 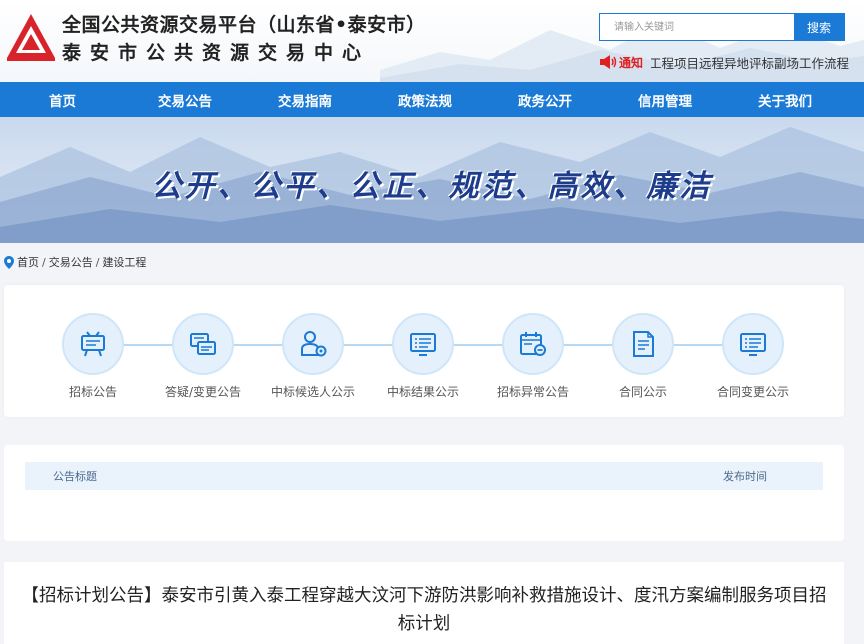 What do you see at coordinates (665, 99) in the screenshot?
I see `nav-credit: 信用管理` at bounding box center [665, 99].